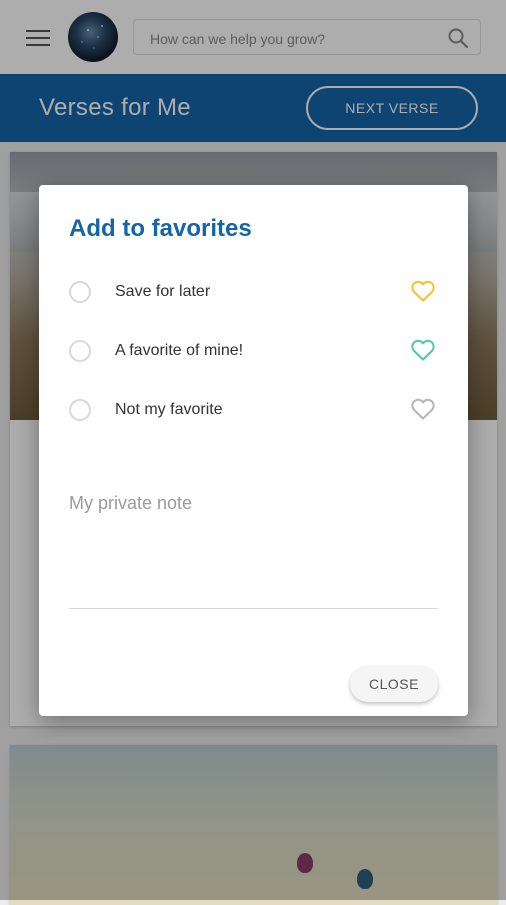  Describe the element at coordinates (179, 350) in the screenshot. I see `option-label: A favorite of mine!` at that location.